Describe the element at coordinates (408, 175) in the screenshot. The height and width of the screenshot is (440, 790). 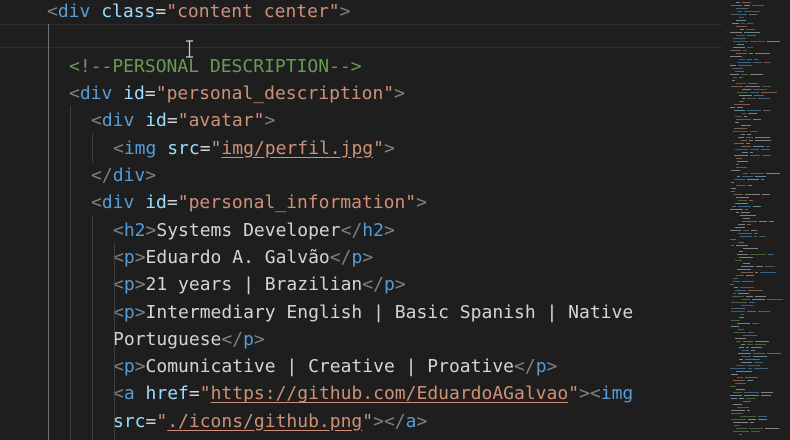
I see `code-line: </div>` at that location.